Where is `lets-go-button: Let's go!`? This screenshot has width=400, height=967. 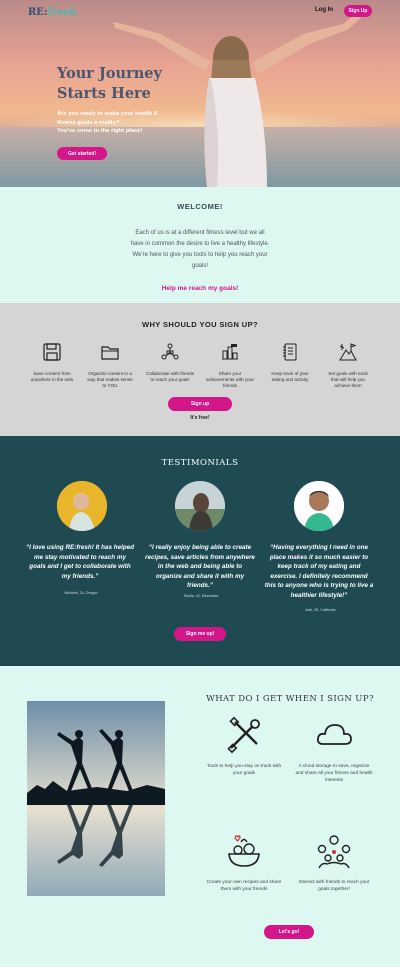 lets-go-button: Let's go! is located at coordinates (289, 932).